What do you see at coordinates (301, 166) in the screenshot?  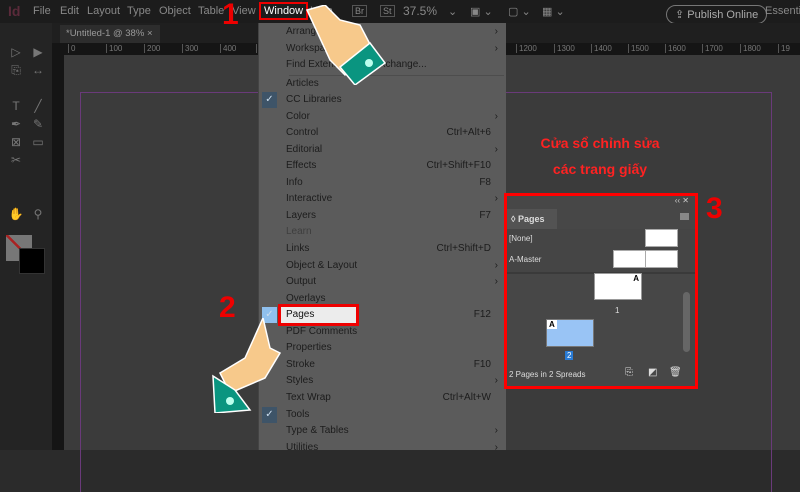 I see `menu-item-label: Effects` at bounding box center [301, 166].